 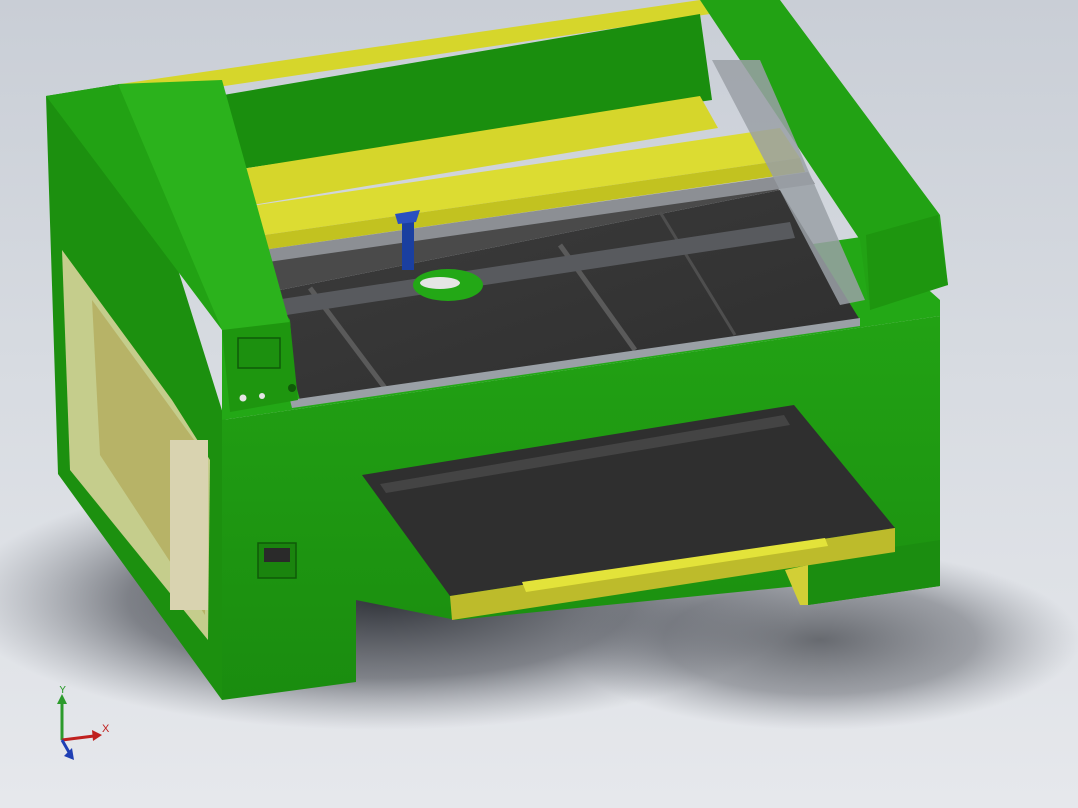 I want to click on white-disc, so click(x=440, y=283).